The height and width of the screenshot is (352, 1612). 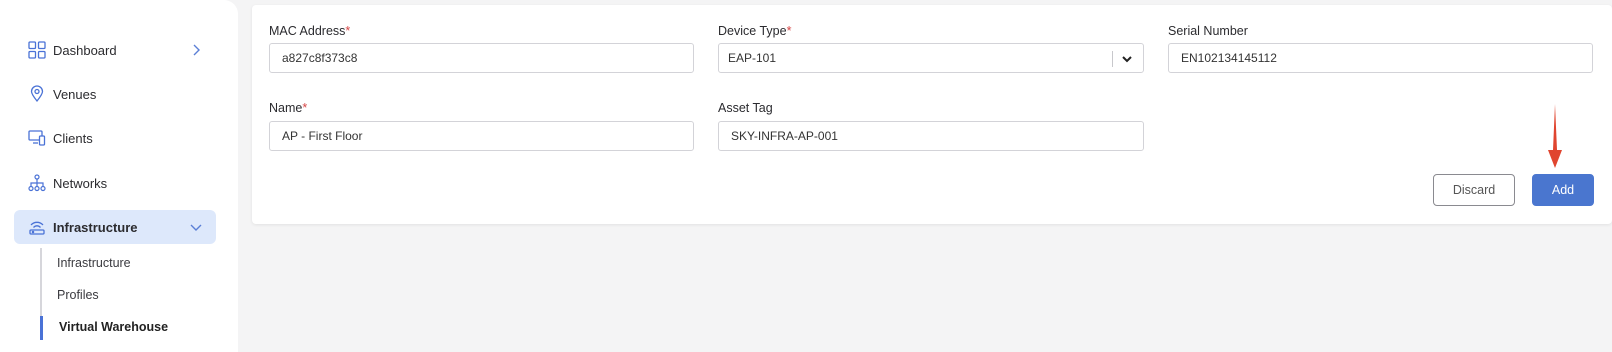 I want to click on sidebar-item-infrastructure: Infrastructure, so click(x=115, y=227).